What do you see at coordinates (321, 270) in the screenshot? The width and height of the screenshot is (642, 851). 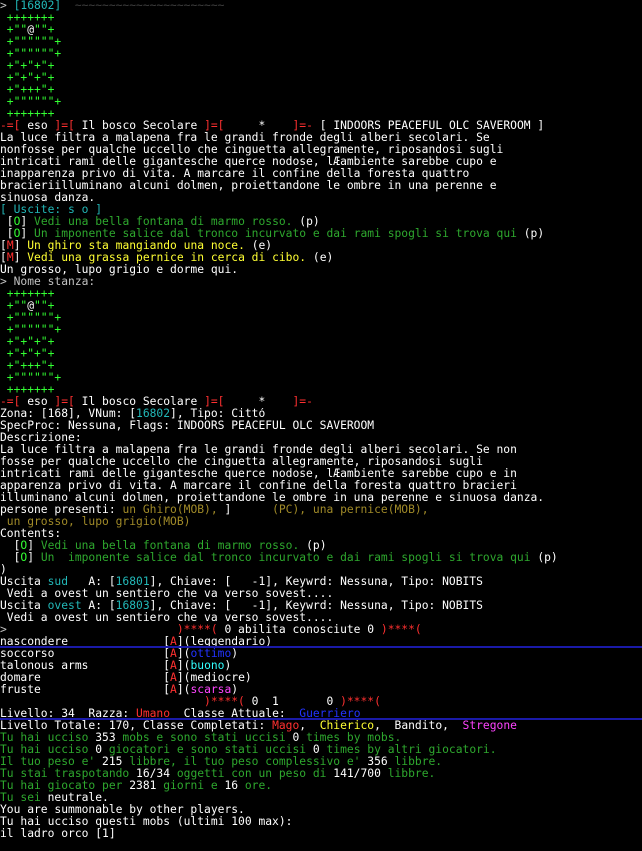 I see `terminal-line: Un grosso, lupo grigio e dorme qui.` at bounding box center [321, 270].